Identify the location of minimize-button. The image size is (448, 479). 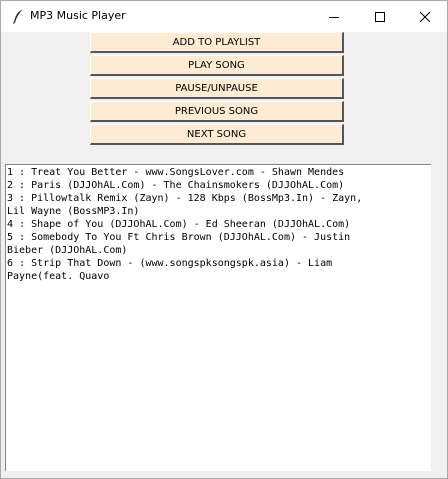
(334, 16).